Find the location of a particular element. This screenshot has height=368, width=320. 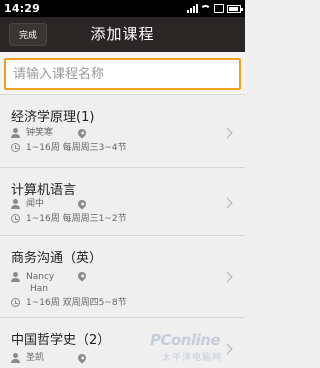

course-schedule: 1~16周 双周周四5~8节 is located at coordinates (76, 303).